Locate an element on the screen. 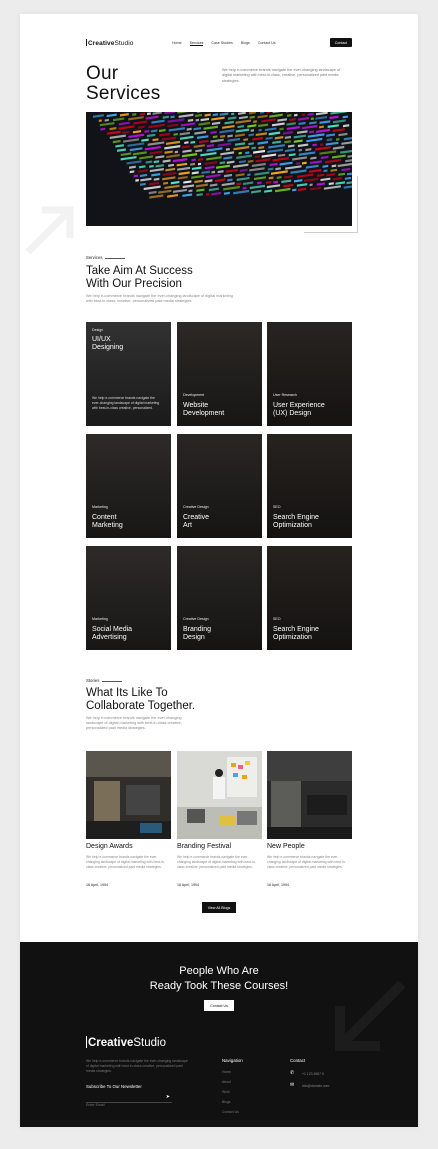 This screenshot has width=438, height=1149. service-card-title: User Experience (UX) Design is located at coordinates (299, 409).